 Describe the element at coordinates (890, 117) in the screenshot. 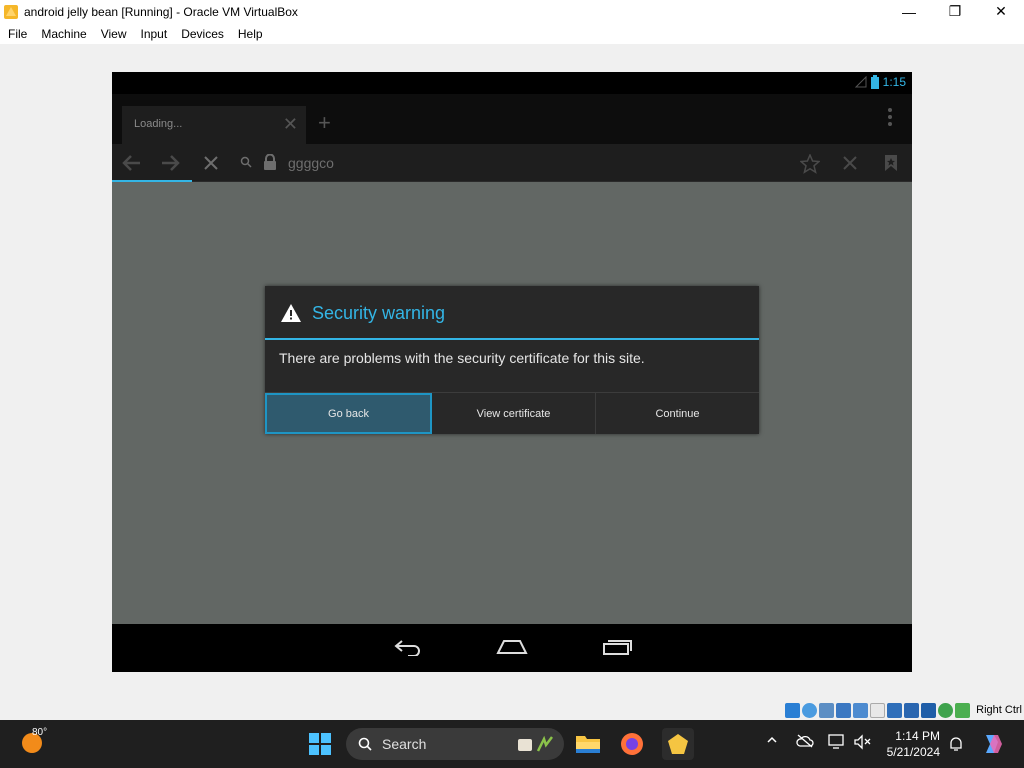

I see `overflow-menu-icon` at that location.